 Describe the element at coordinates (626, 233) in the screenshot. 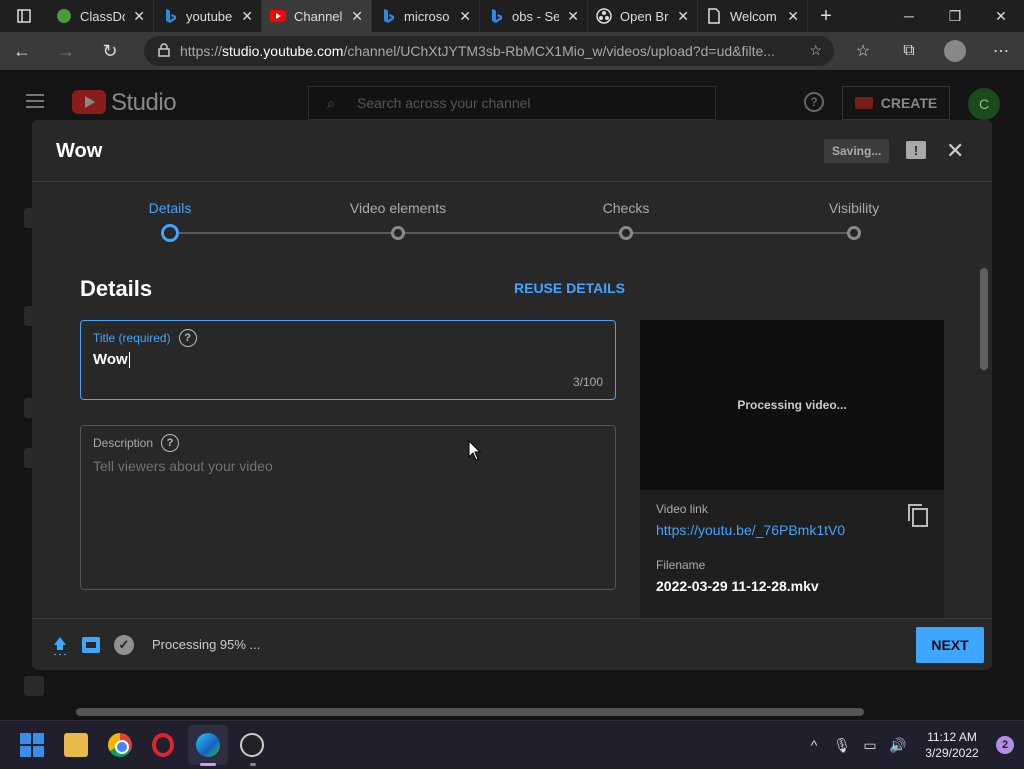

I see `step-dot-checks` at that location.